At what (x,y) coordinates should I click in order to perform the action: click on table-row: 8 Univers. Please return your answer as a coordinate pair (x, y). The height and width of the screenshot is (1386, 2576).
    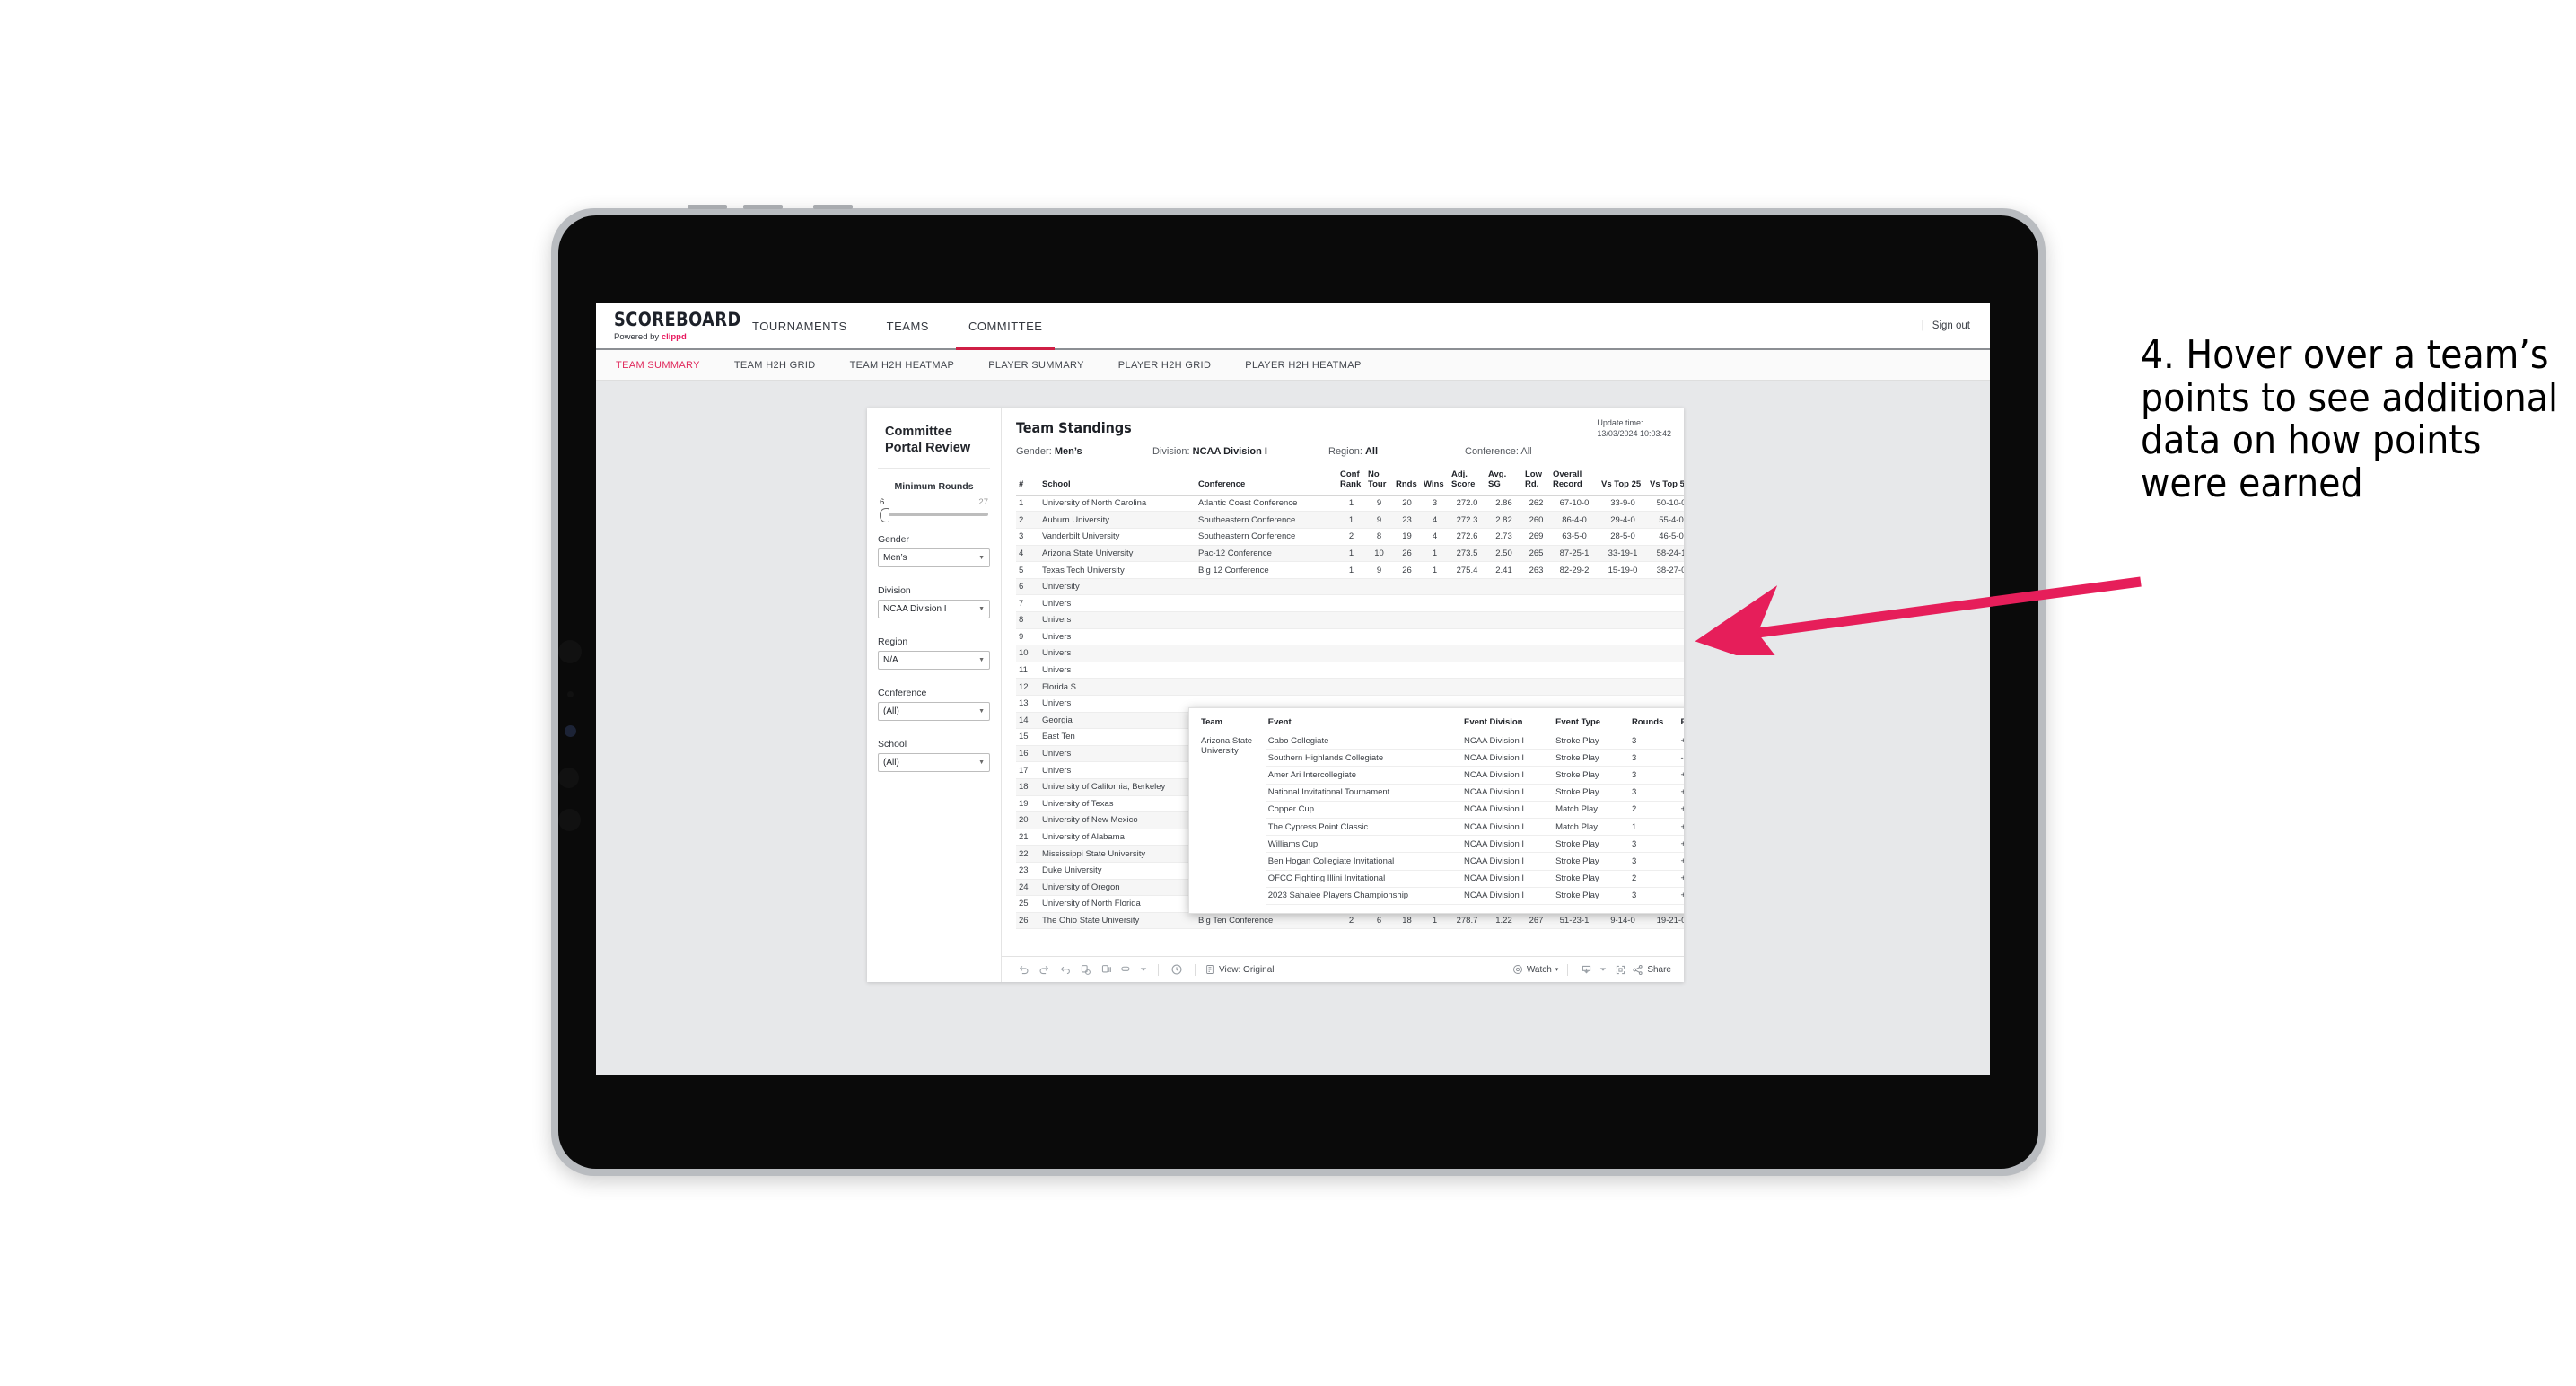
    Looking at the image, I should click on (1350, 620).